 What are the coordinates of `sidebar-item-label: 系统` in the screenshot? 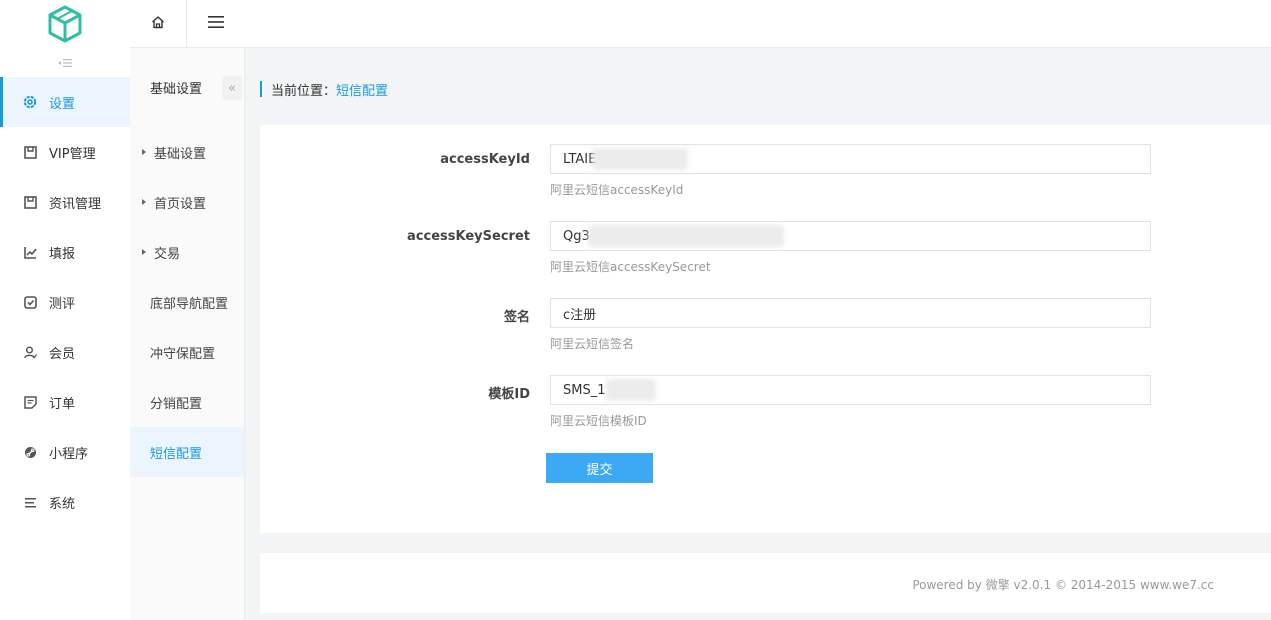 It's located at (62, 504).